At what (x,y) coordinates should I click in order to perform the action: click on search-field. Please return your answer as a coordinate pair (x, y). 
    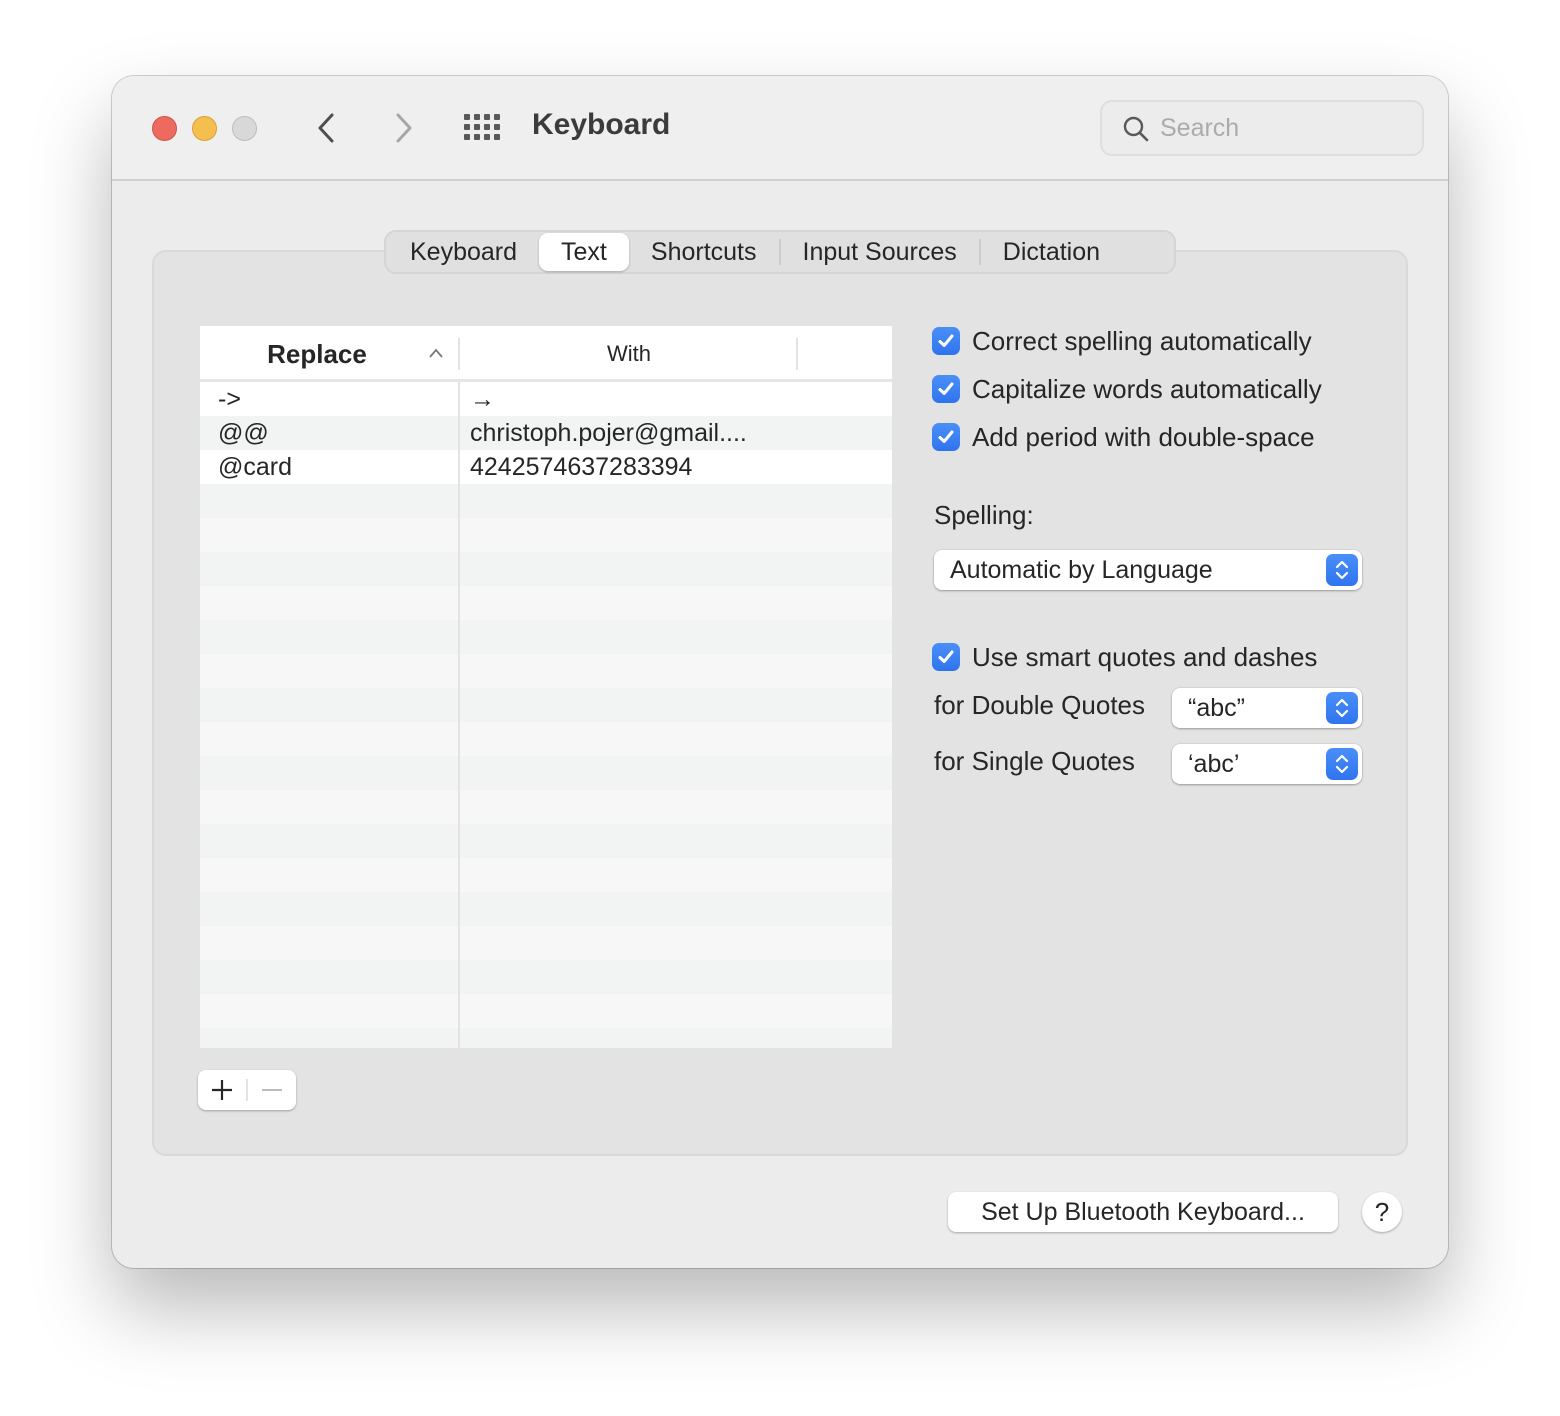
    Looking at the image, I should click on (1262, 128).